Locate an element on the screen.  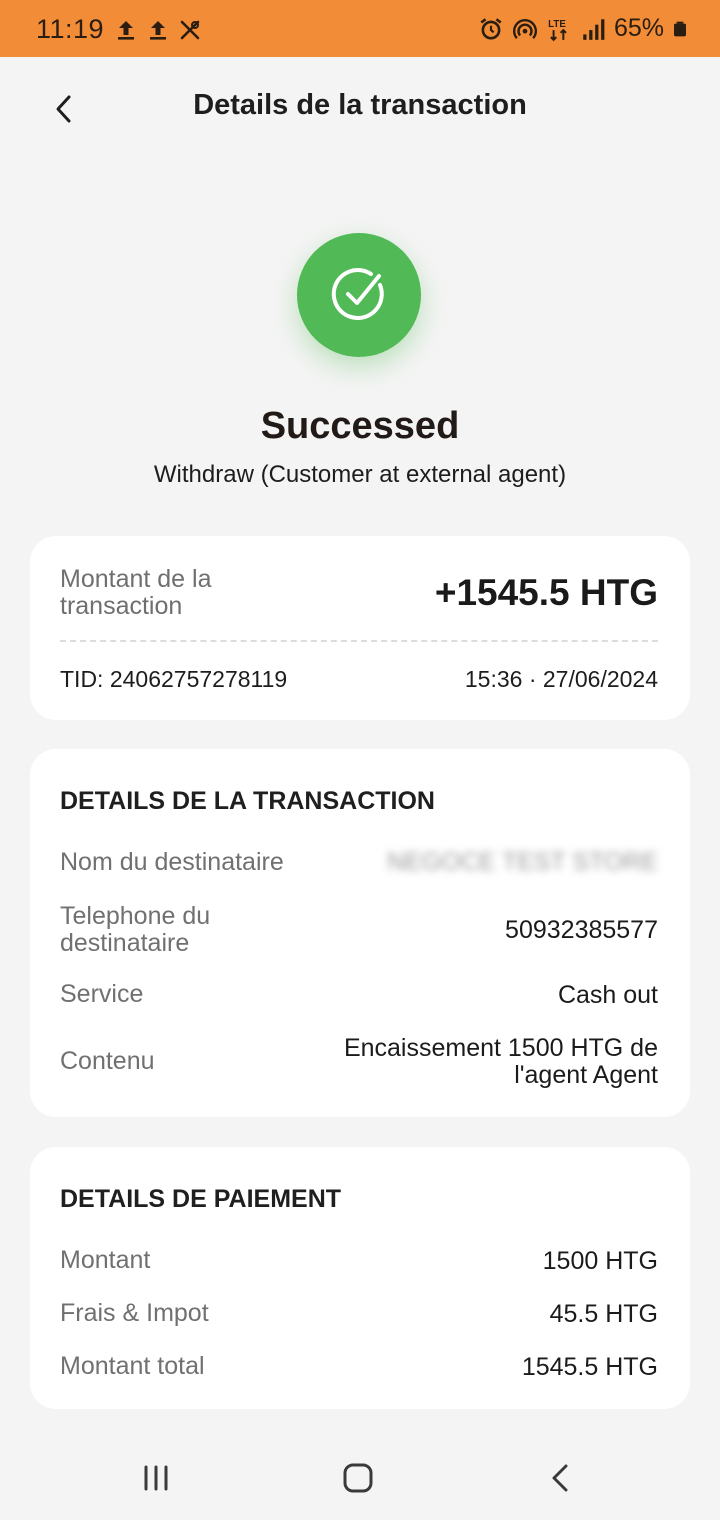
battery-icon is located at coordinates (680, 28).